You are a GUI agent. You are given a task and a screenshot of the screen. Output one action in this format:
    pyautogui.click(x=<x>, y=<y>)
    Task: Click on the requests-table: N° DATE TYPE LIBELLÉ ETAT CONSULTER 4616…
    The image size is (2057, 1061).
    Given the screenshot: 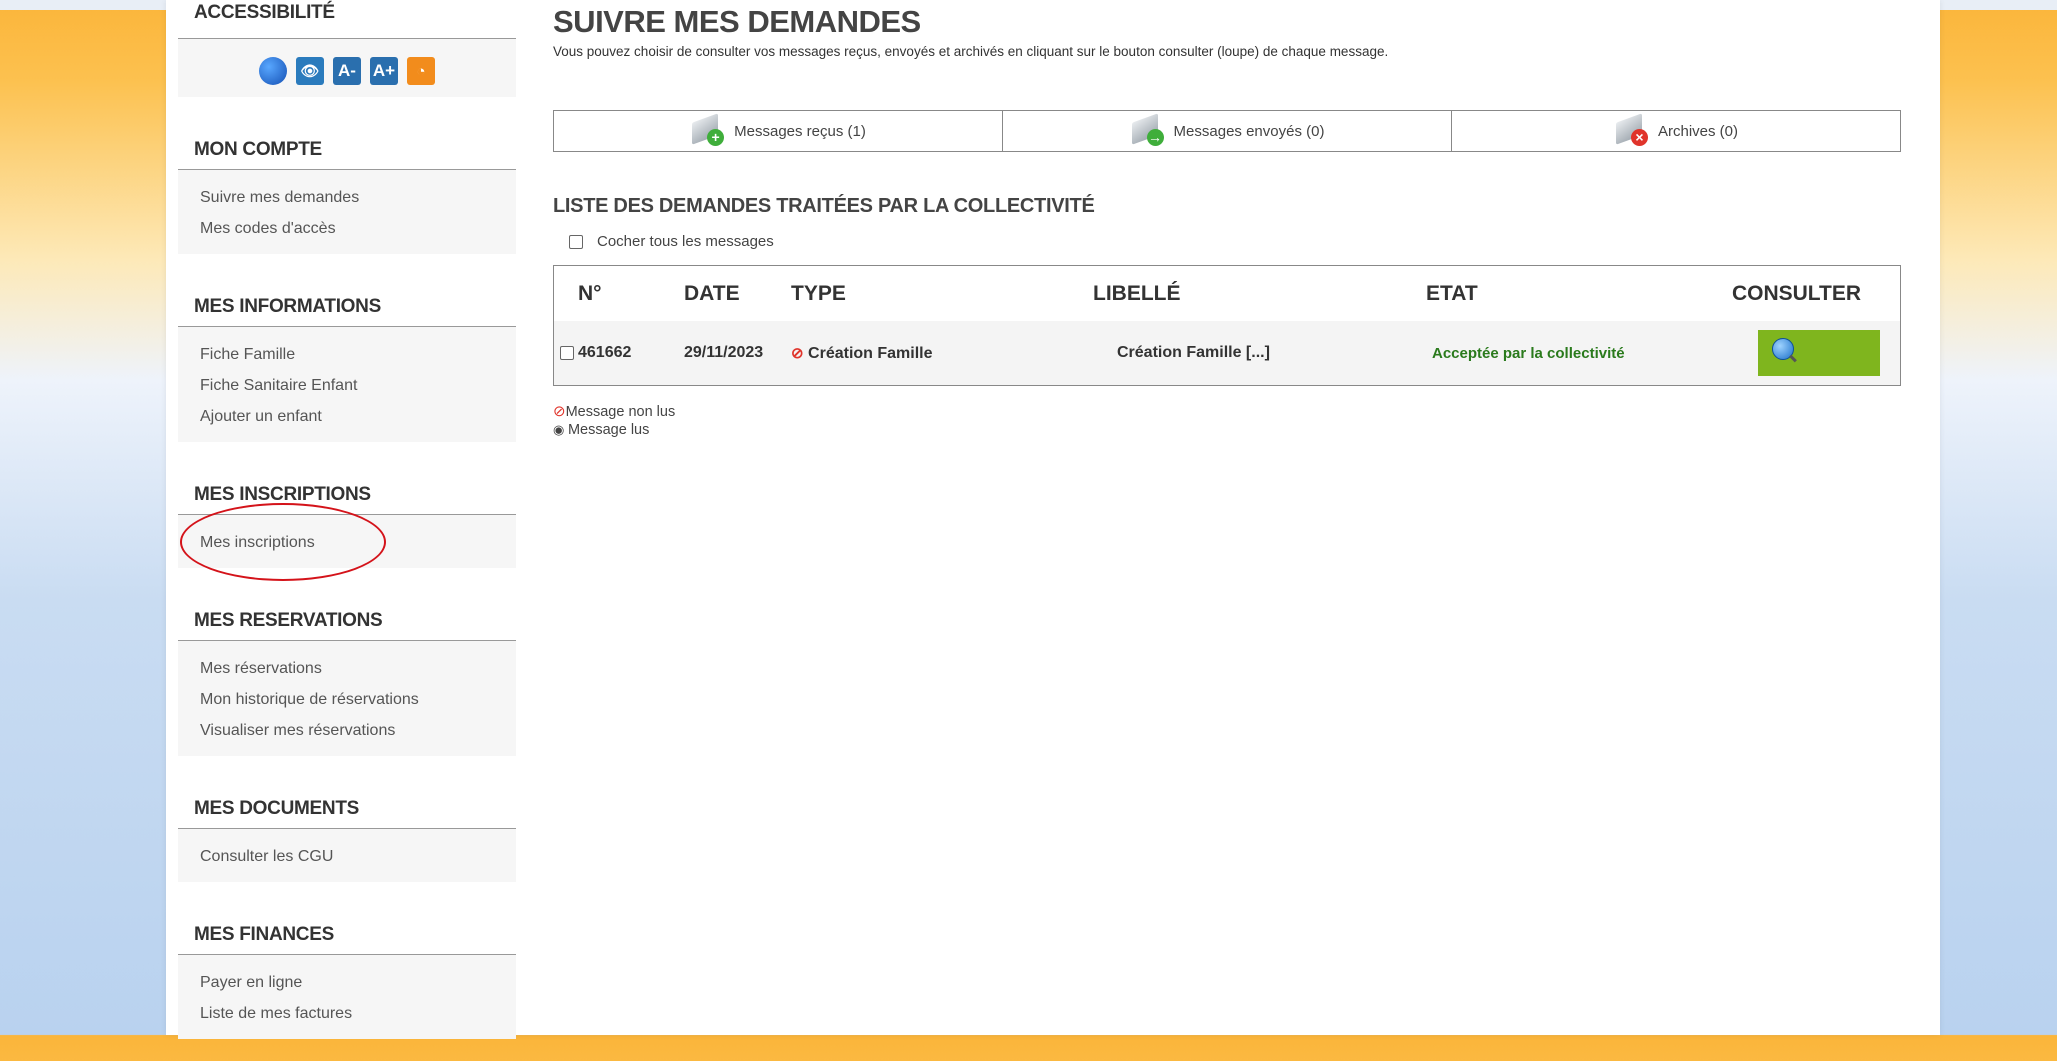 What is the action you would take?
    pyautogui.click(x=1227, y=325)
    